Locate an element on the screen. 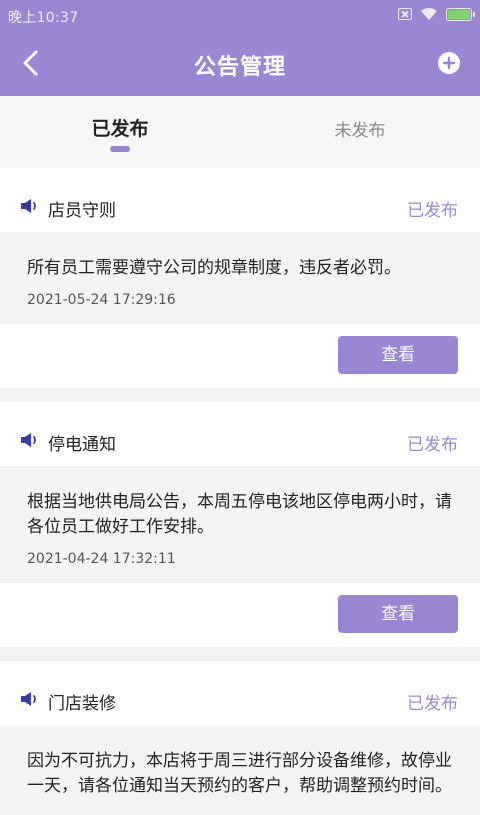  tab-unpublished: 未发布 is located at coordinates (360, 132).